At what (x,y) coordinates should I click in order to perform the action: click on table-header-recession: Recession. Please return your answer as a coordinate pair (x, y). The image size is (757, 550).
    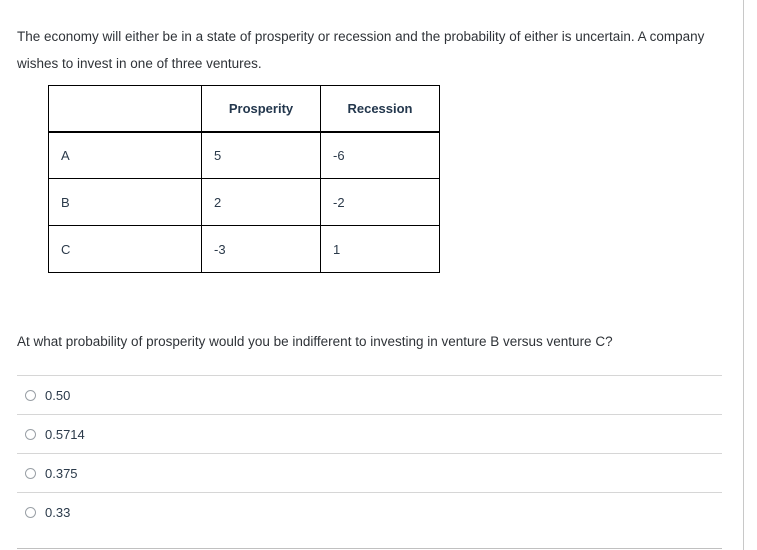
    Looking at the image, I should click on (380, 109).